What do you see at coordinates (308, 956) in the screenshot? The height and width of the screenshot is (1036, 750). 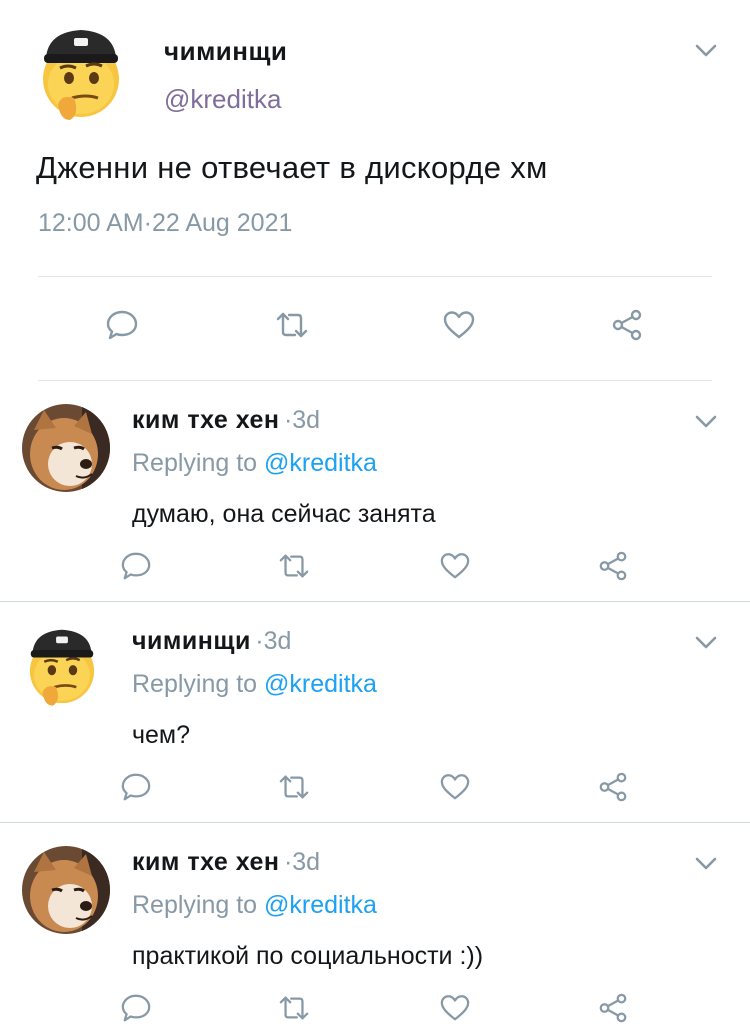 I see `reply-text: практикой по социальности :))` at bounding box center [308, 956].